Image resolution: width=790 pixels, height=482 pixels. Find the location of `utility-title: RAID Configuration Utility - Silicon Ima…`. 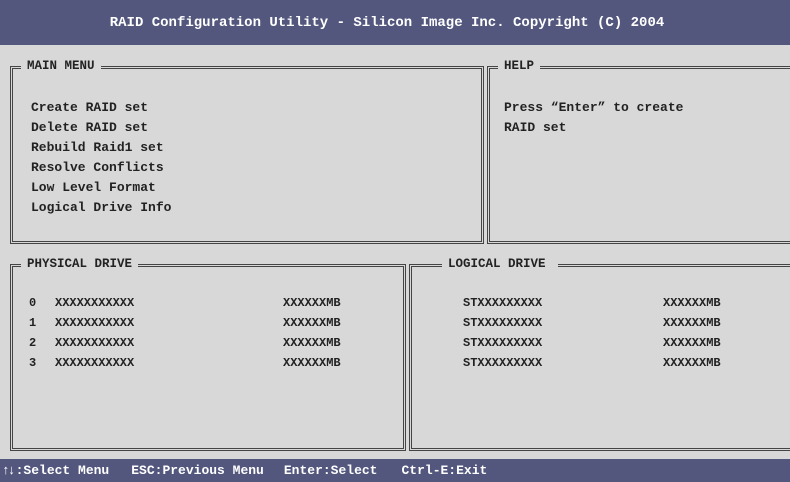

utility-title: RAID Configuration Utility - Silicon Ima… is located at coordinates (387, 22).